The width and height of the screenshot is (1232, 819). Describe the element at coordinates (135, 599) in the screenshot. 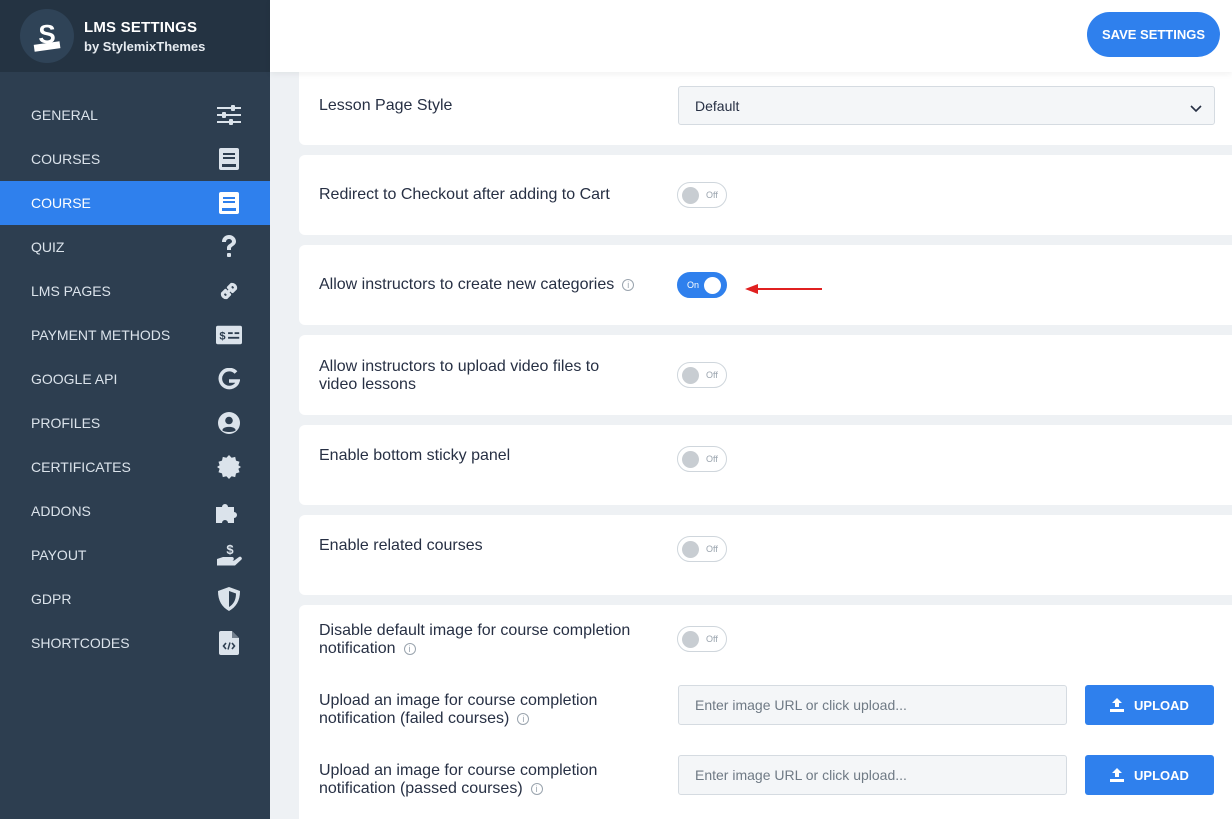

I see `sidebar-item-gdpr: GDPR` at that location.